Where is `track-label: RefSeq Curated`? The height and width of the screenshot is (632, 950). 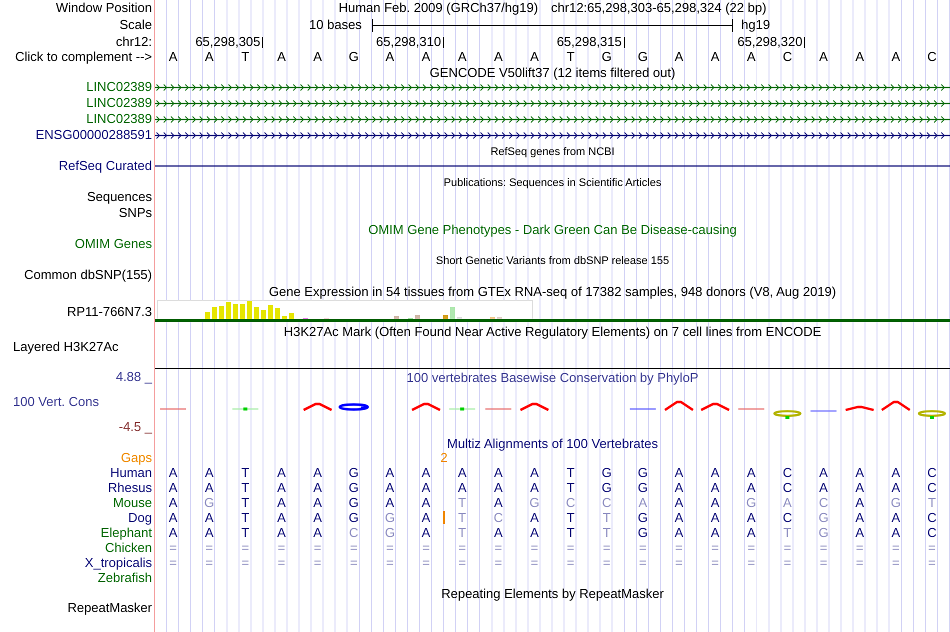 track-label: RefSeq Curated is located at coordinates (105, 166).